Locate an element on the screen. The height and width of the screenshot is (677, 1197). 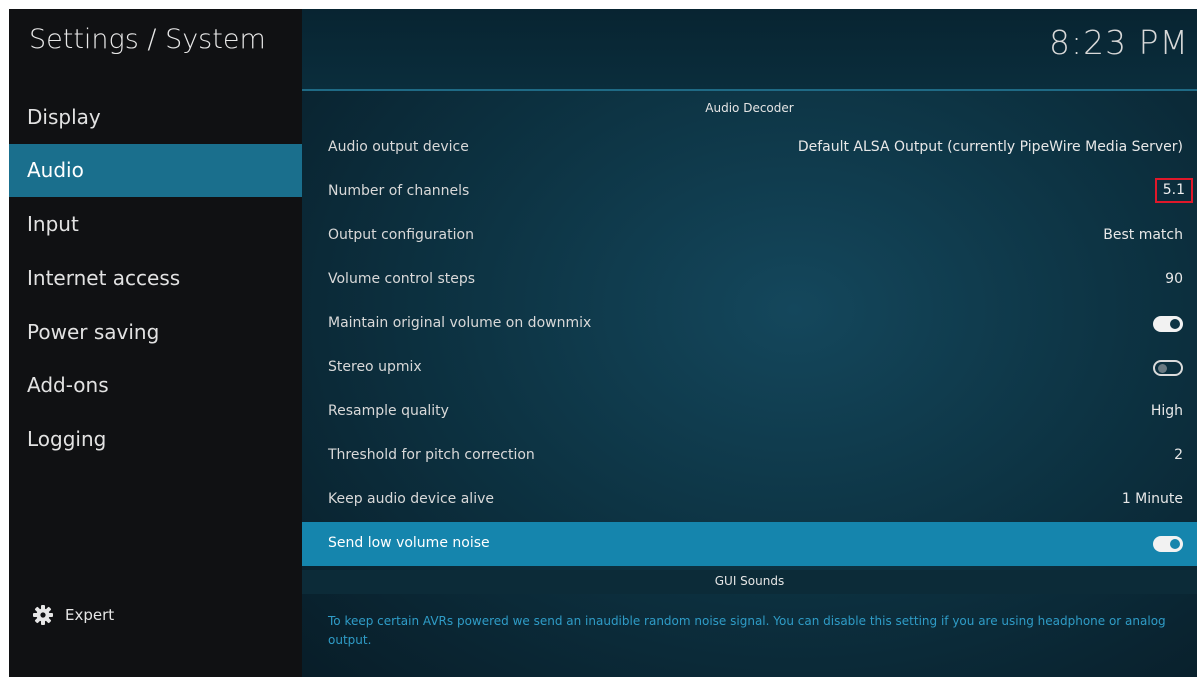
setting-volume-control-steps: Volume control steps 90 is located at coordinates (749, 280).